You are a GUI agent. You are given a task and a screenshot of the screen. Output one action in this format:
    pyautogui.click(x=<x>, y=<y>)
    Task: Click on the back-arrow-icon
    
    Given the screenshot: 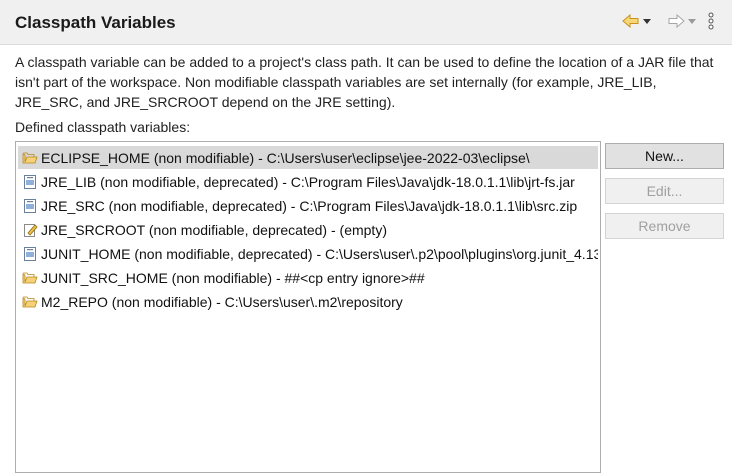 What is the action you would take?
    pyautogui.click(x=631, y=21)
    